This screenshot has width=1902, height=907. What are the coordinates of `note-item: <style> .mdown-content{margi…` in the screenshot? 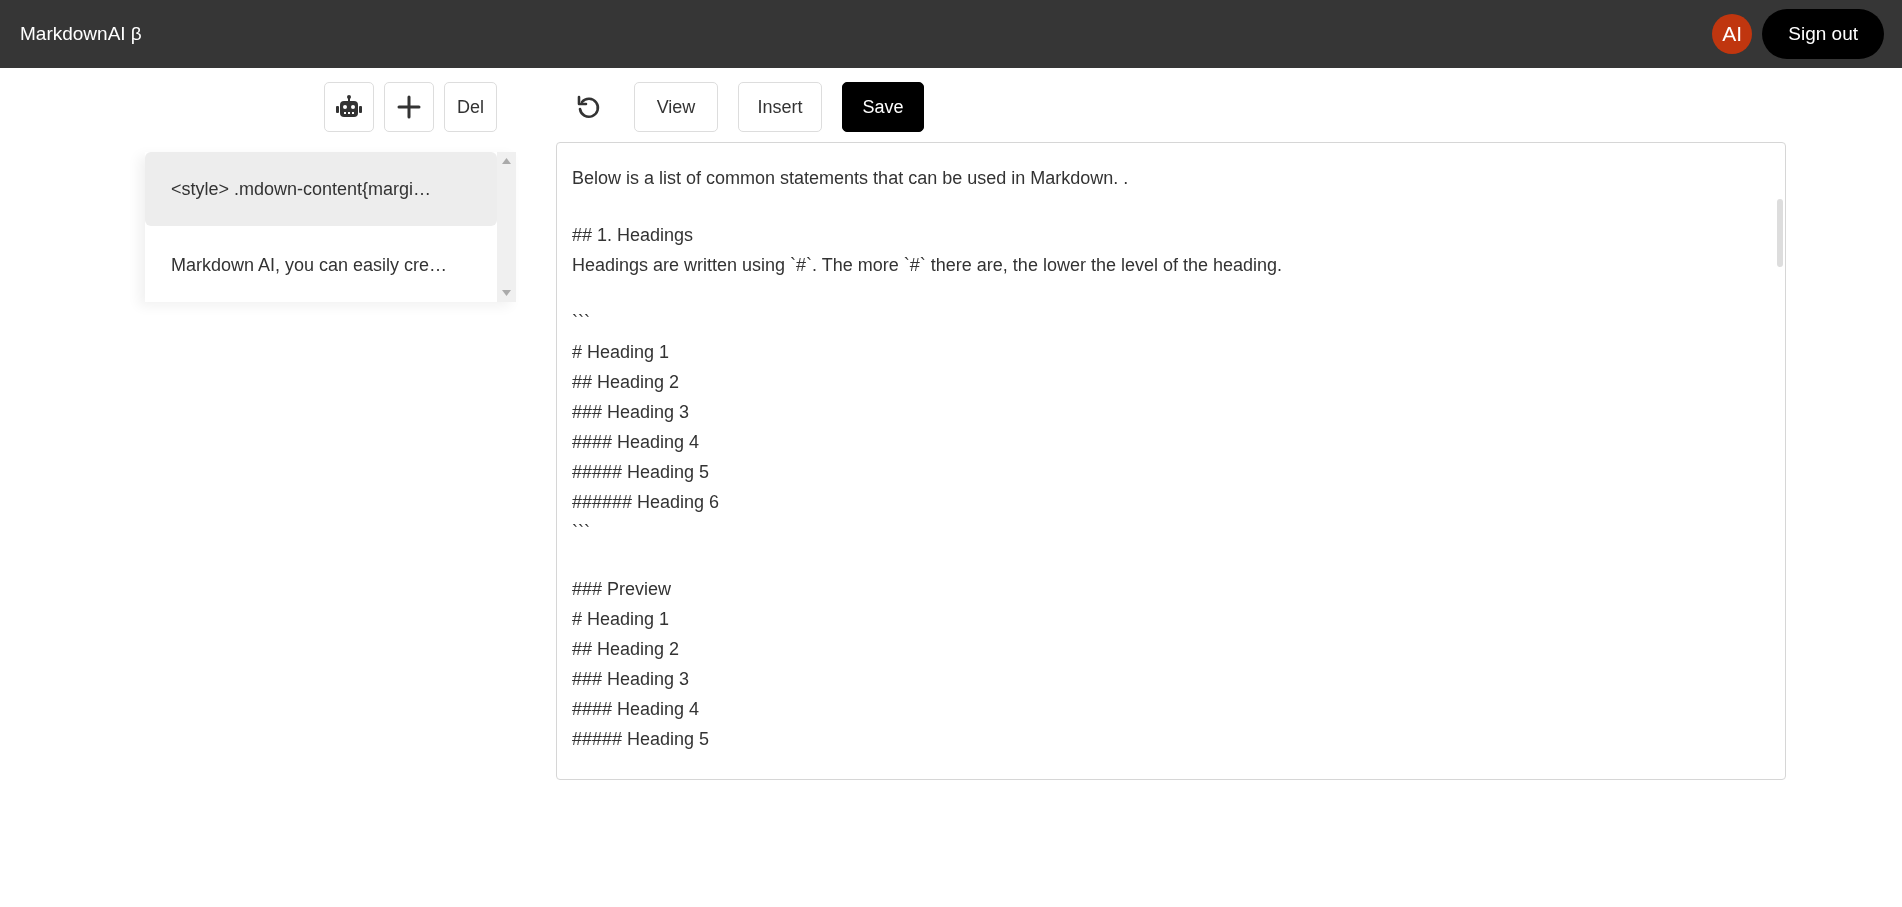 It's located at (321, 189).